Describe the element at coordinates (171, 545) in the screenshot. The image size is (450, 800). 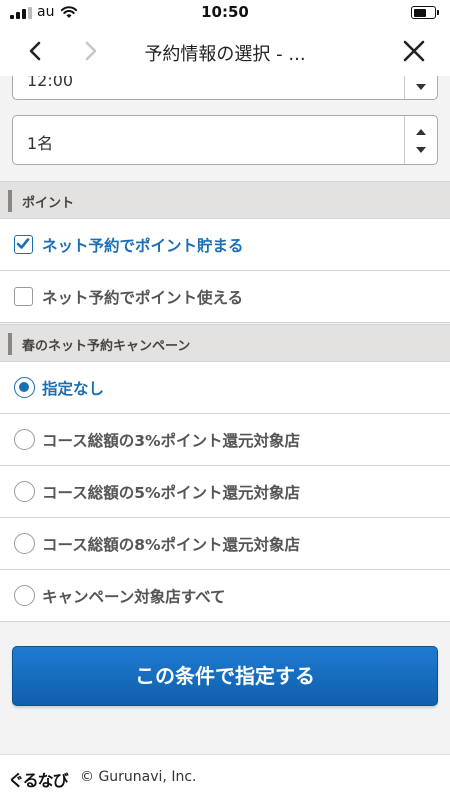
I see `option-campaign-8pct-label: コース総額の8%ポイント還元対象店` at that location.